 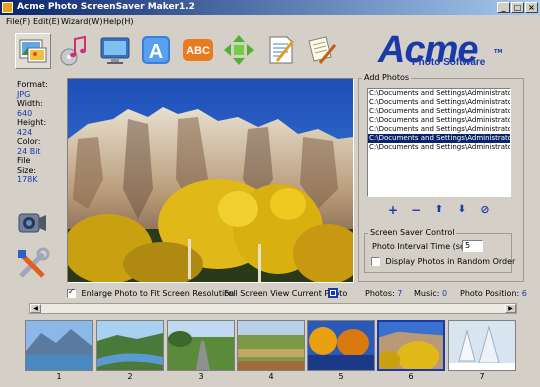 What do you see at coordinates (81, 22) in the screenshot?
I see `menu-wizard: Wizard(W)` at bounding box center [81, 22].